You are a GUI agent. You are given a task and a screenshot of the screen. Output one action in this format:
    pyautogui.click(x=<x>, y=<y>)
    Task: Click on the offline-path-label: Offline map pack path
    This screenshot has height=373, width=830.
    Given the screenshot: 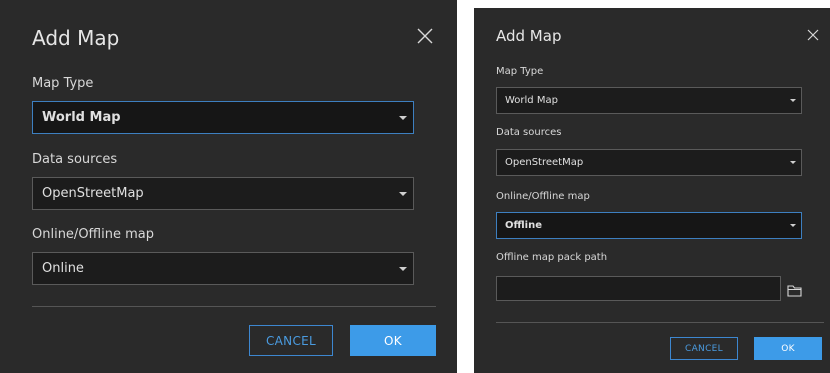 What is the action you would take?
    pyautogui.click(x=552, y=257)
    